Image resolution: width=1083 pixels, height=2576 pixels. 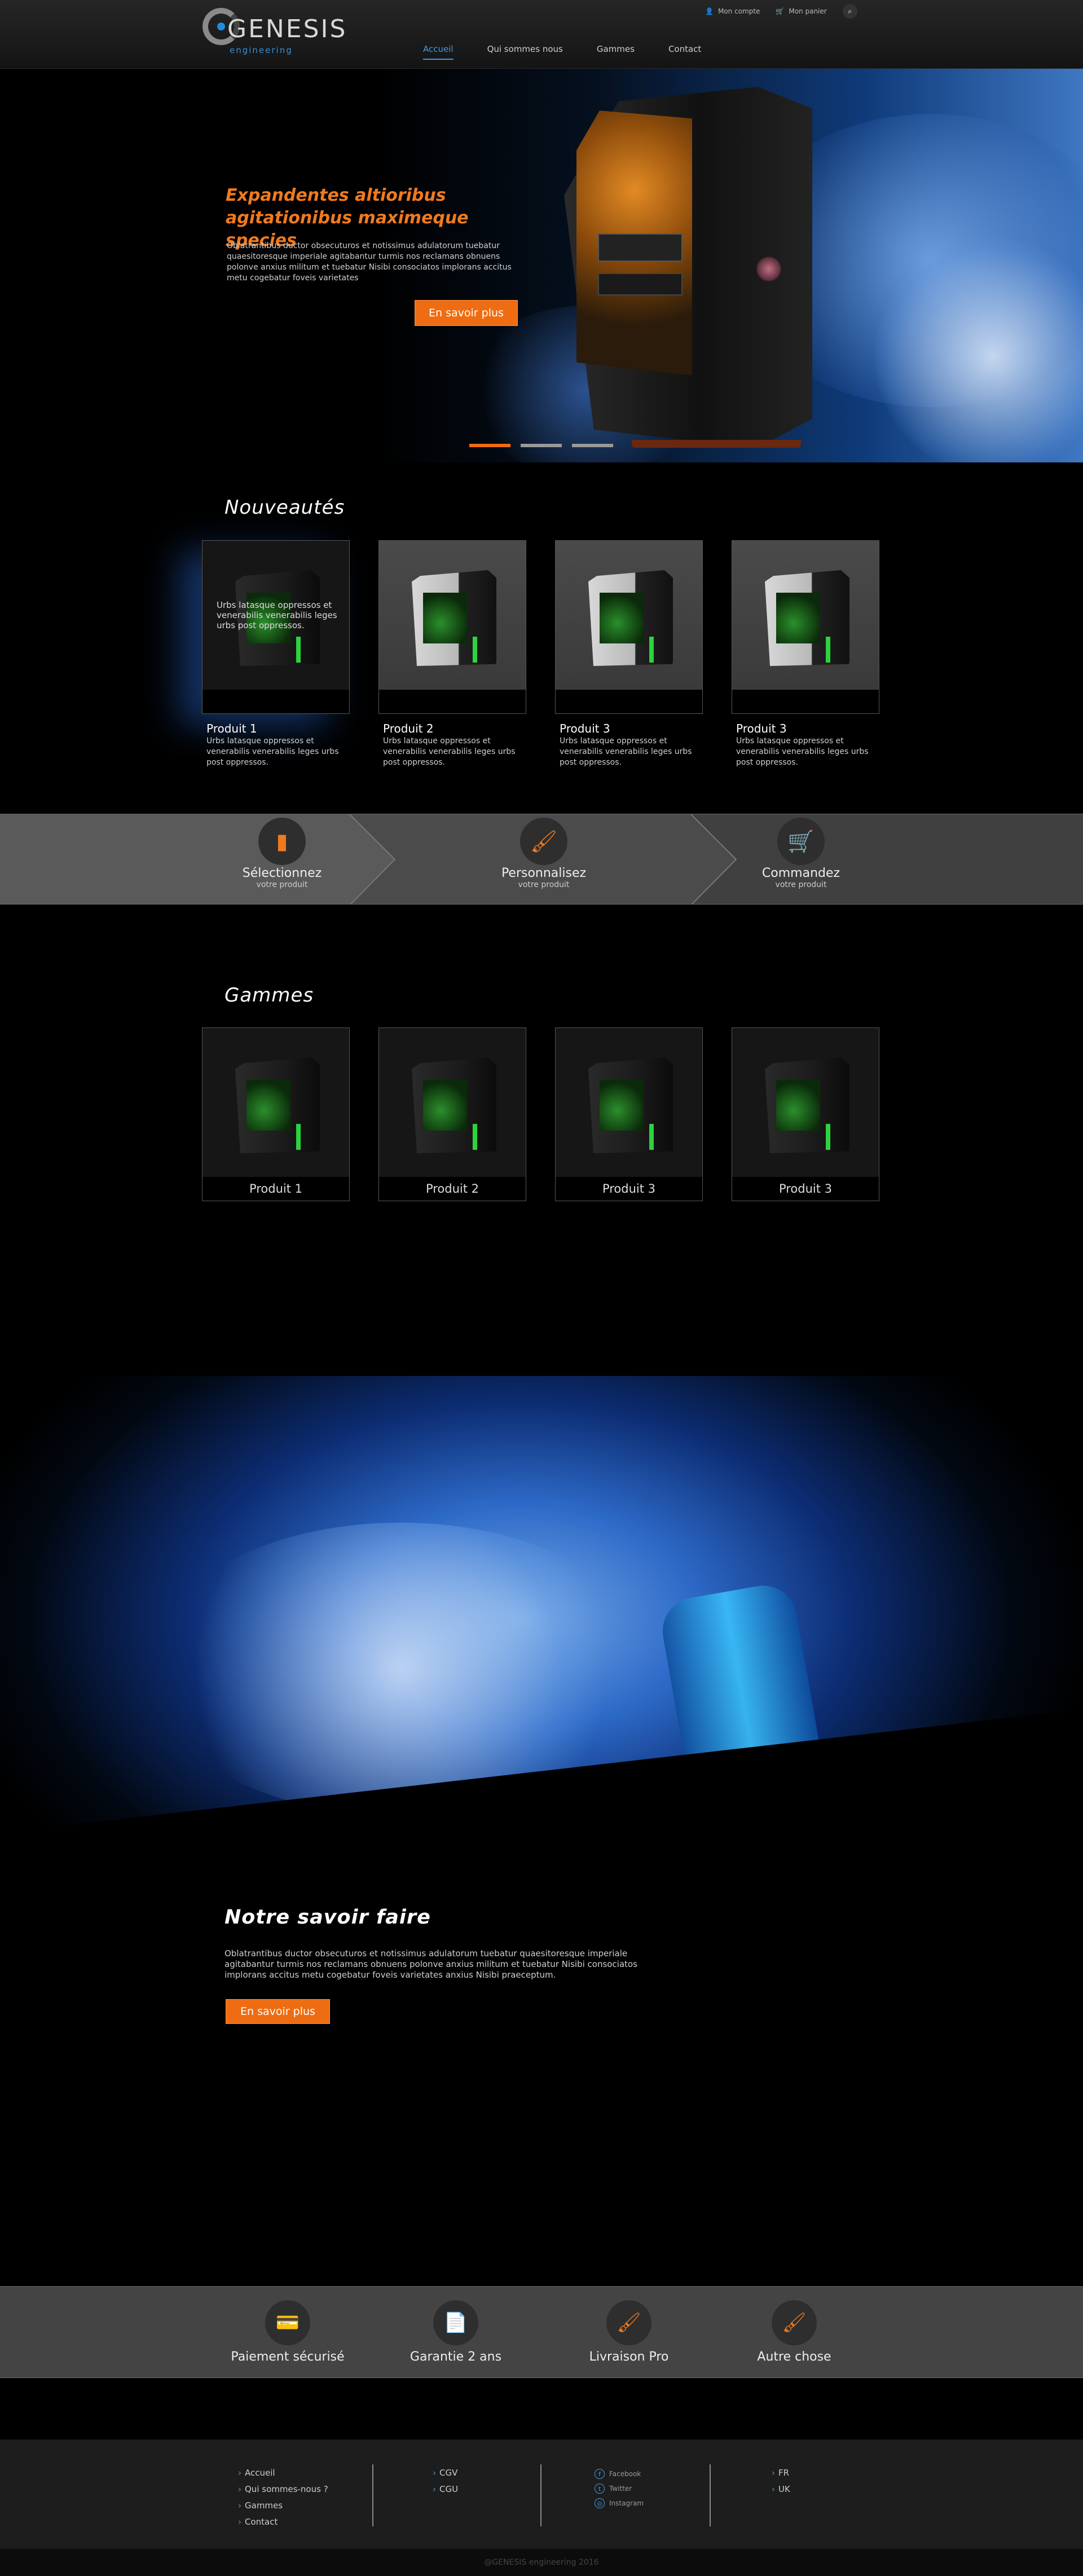 What do you see at coordinates (438, 52) in the screenshot?
I see `nav-accueil: Accueil` at bounding box center [438, 52].